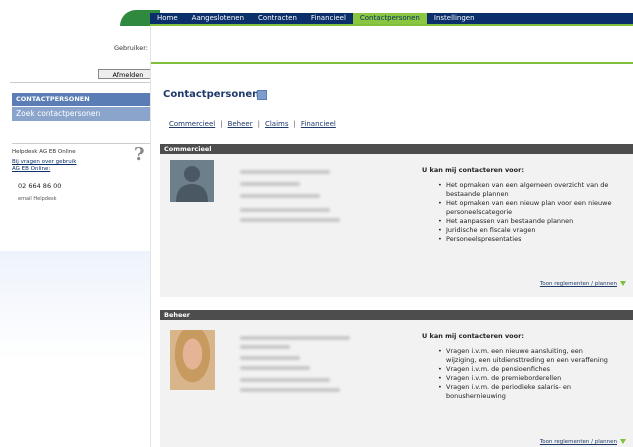 This screenshot has width=633, height=447. What do you see at coordinates (534, 387) in the screenshot?
I see `topic-item: Vragen i.v.m. de periodieke salaris- en` at bounding box center [534, 387].